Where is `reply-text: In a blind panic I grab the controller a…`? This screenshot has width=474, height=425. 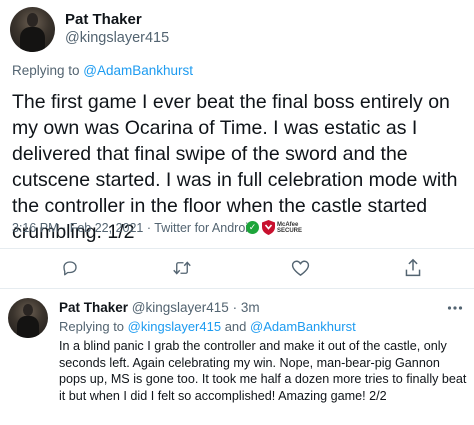 reply-text: In a blind panic I grab the controller a… is located at coordinates (263, 371).